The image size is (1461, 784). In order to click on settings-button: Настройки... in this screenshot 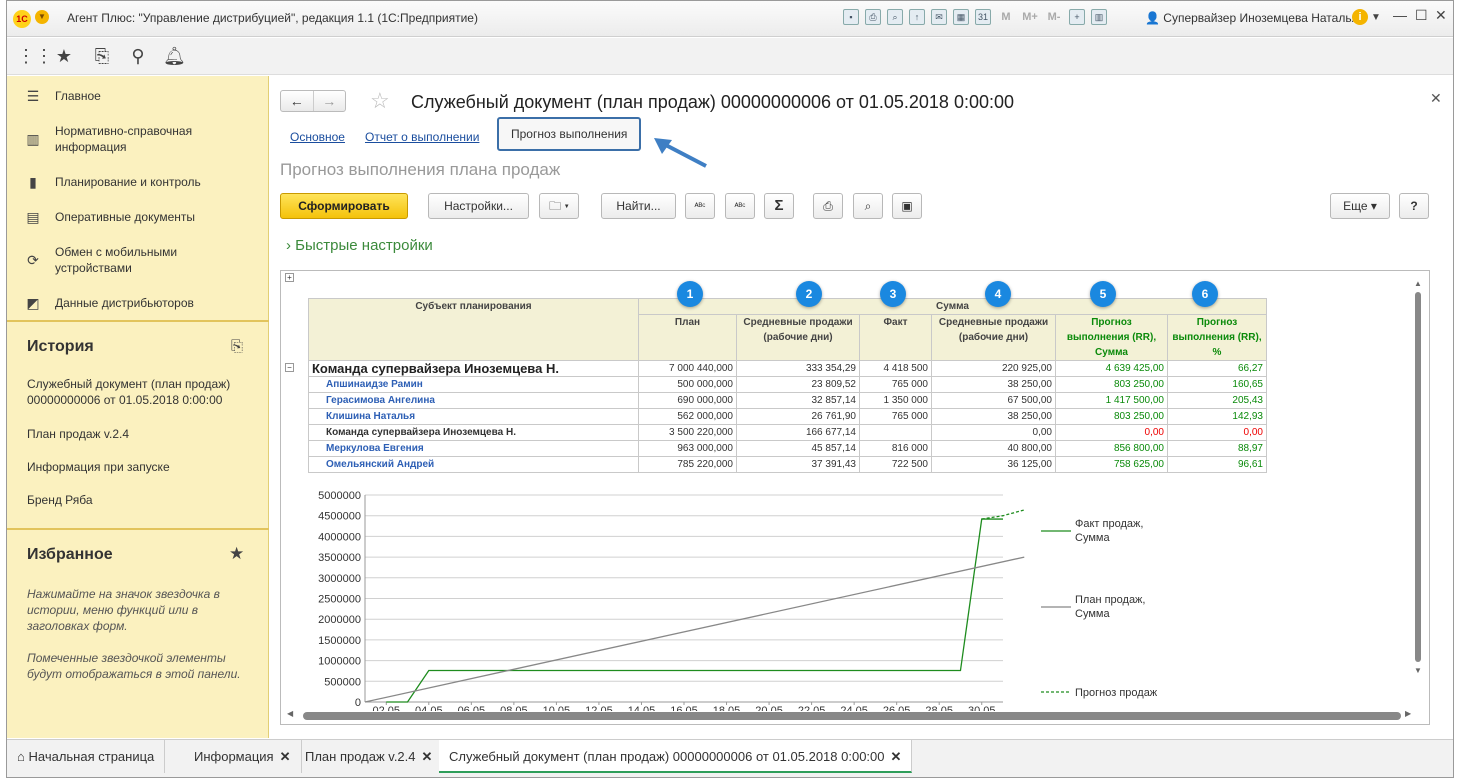, I will do `click(478, 206)`.